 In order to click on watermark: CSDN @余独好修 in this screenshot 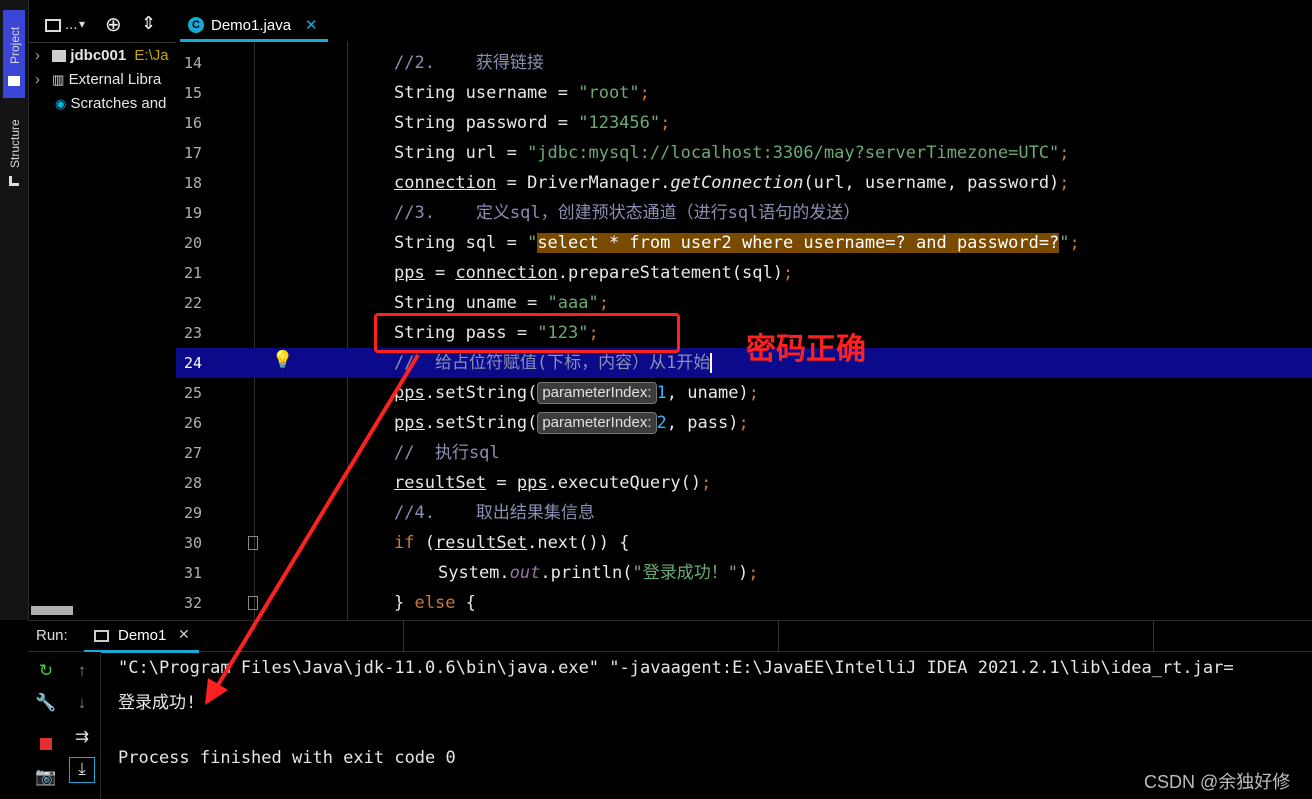, I will do `click(1217, 782)`.